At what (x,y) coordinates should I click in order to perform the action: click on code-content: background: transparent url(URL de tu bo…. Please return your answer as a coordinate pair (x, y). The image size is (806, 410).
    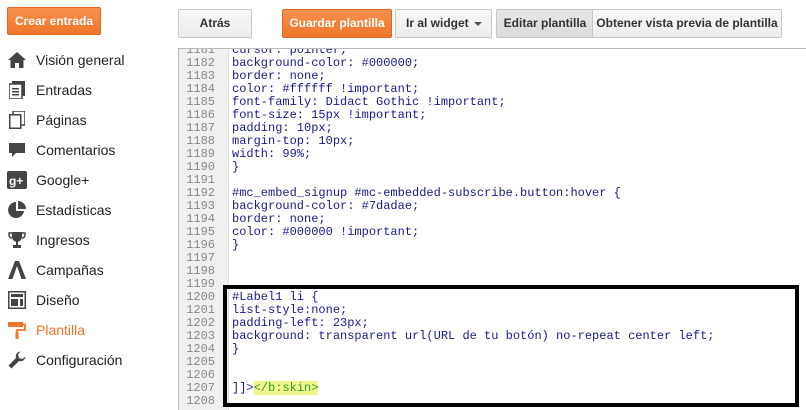
    Looking at the image, I should click on (473, 336).